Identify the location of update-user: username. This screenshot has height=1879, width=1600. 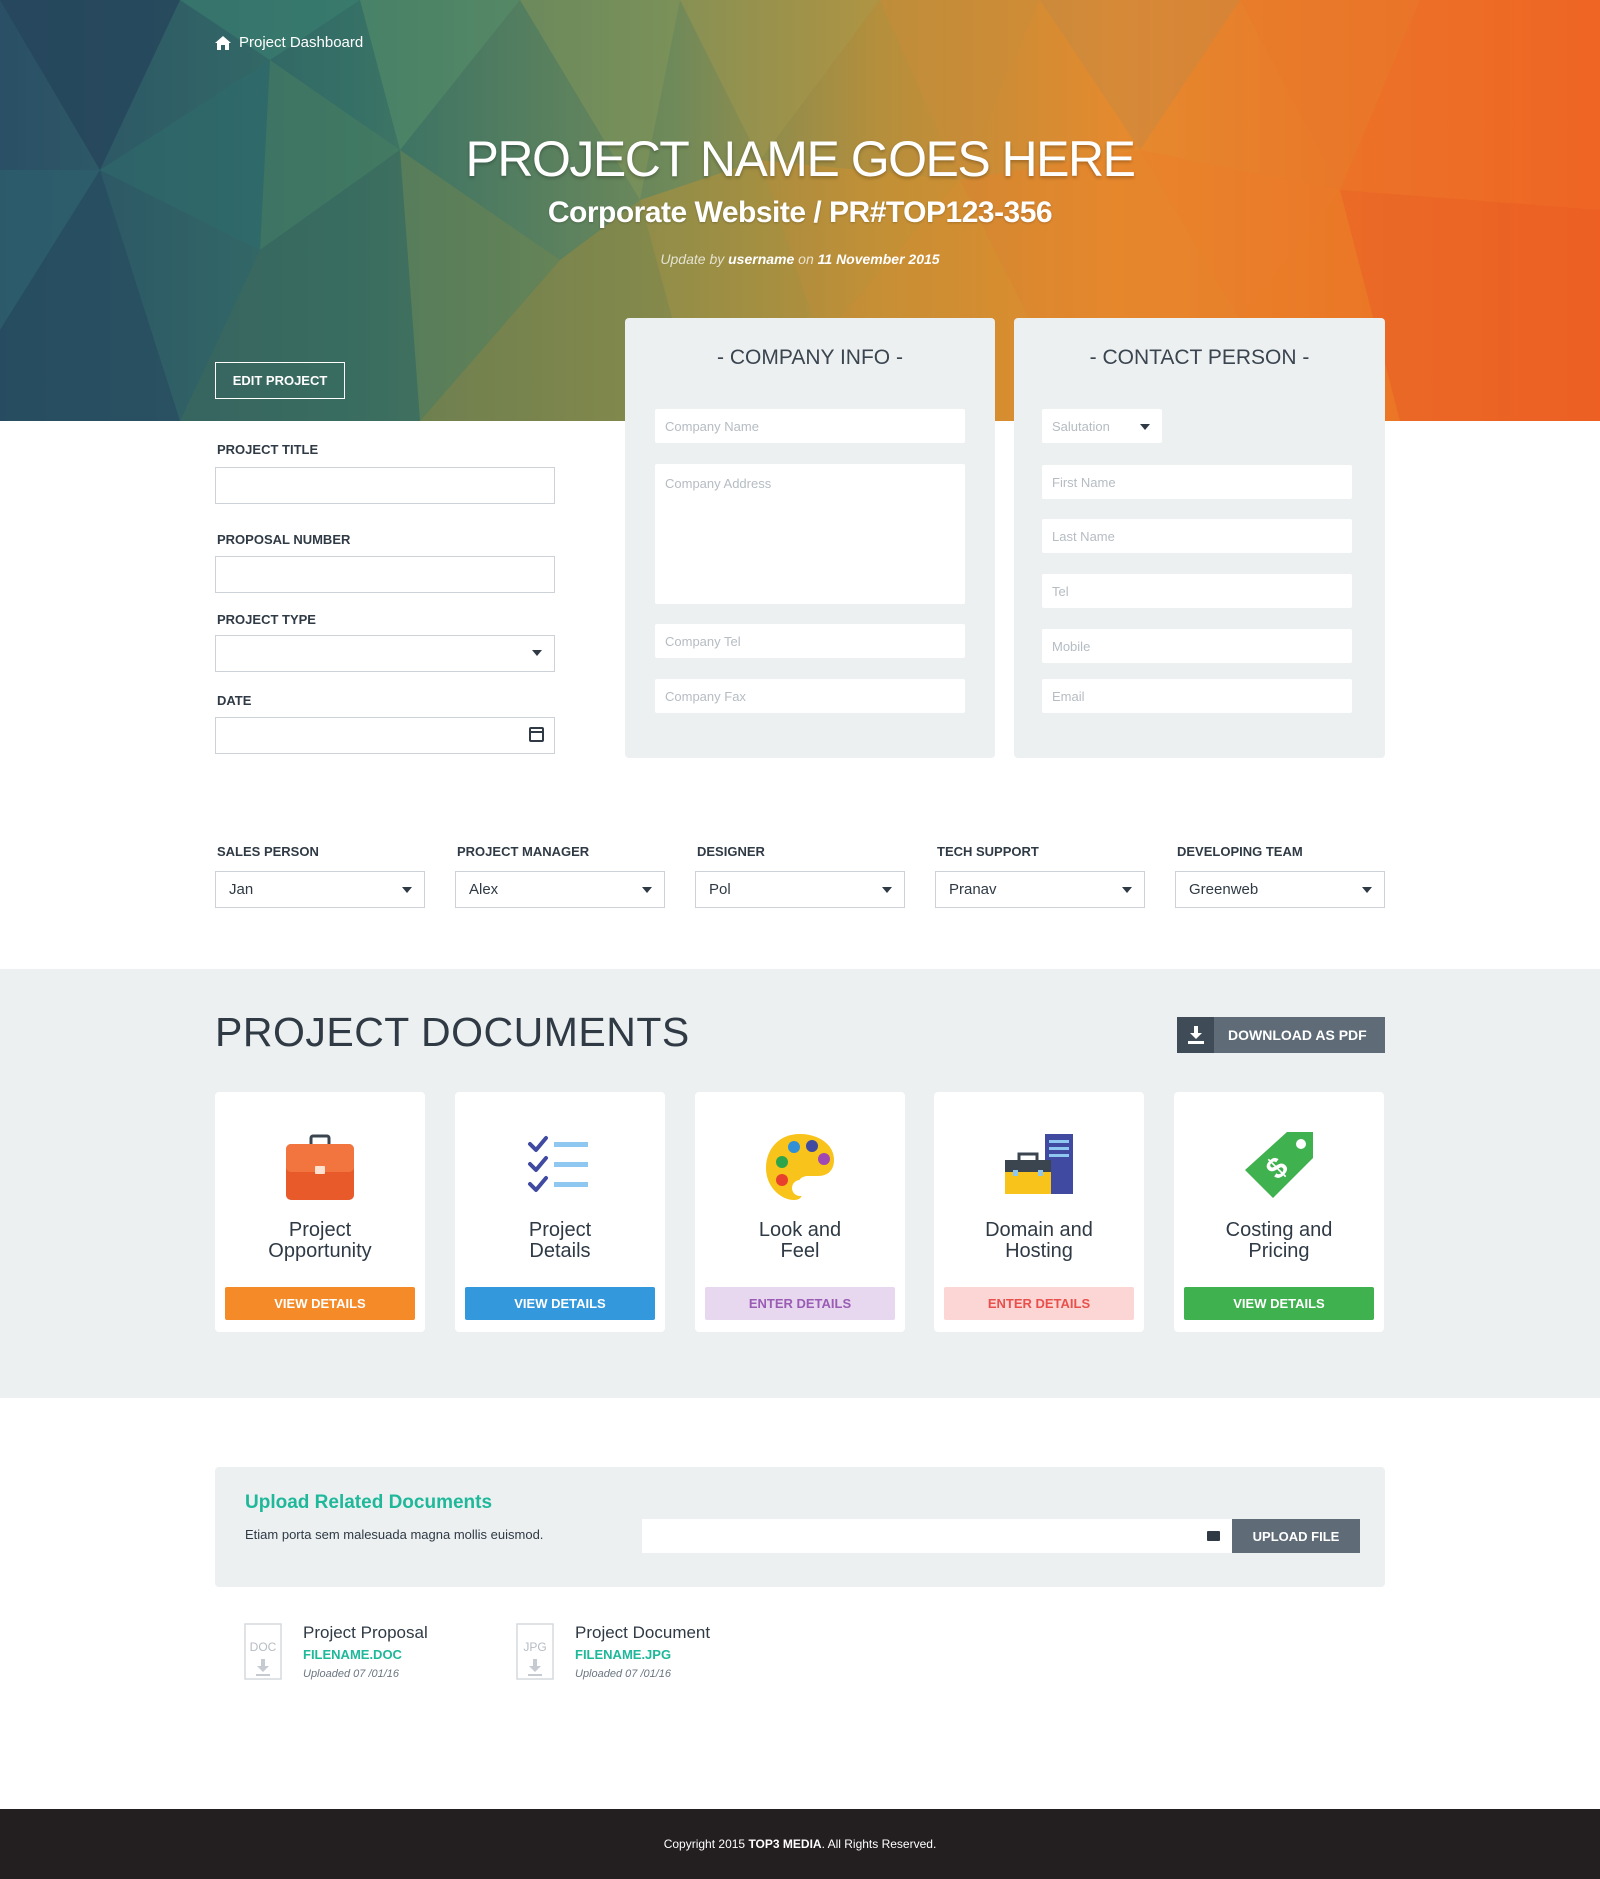
(761, 259).